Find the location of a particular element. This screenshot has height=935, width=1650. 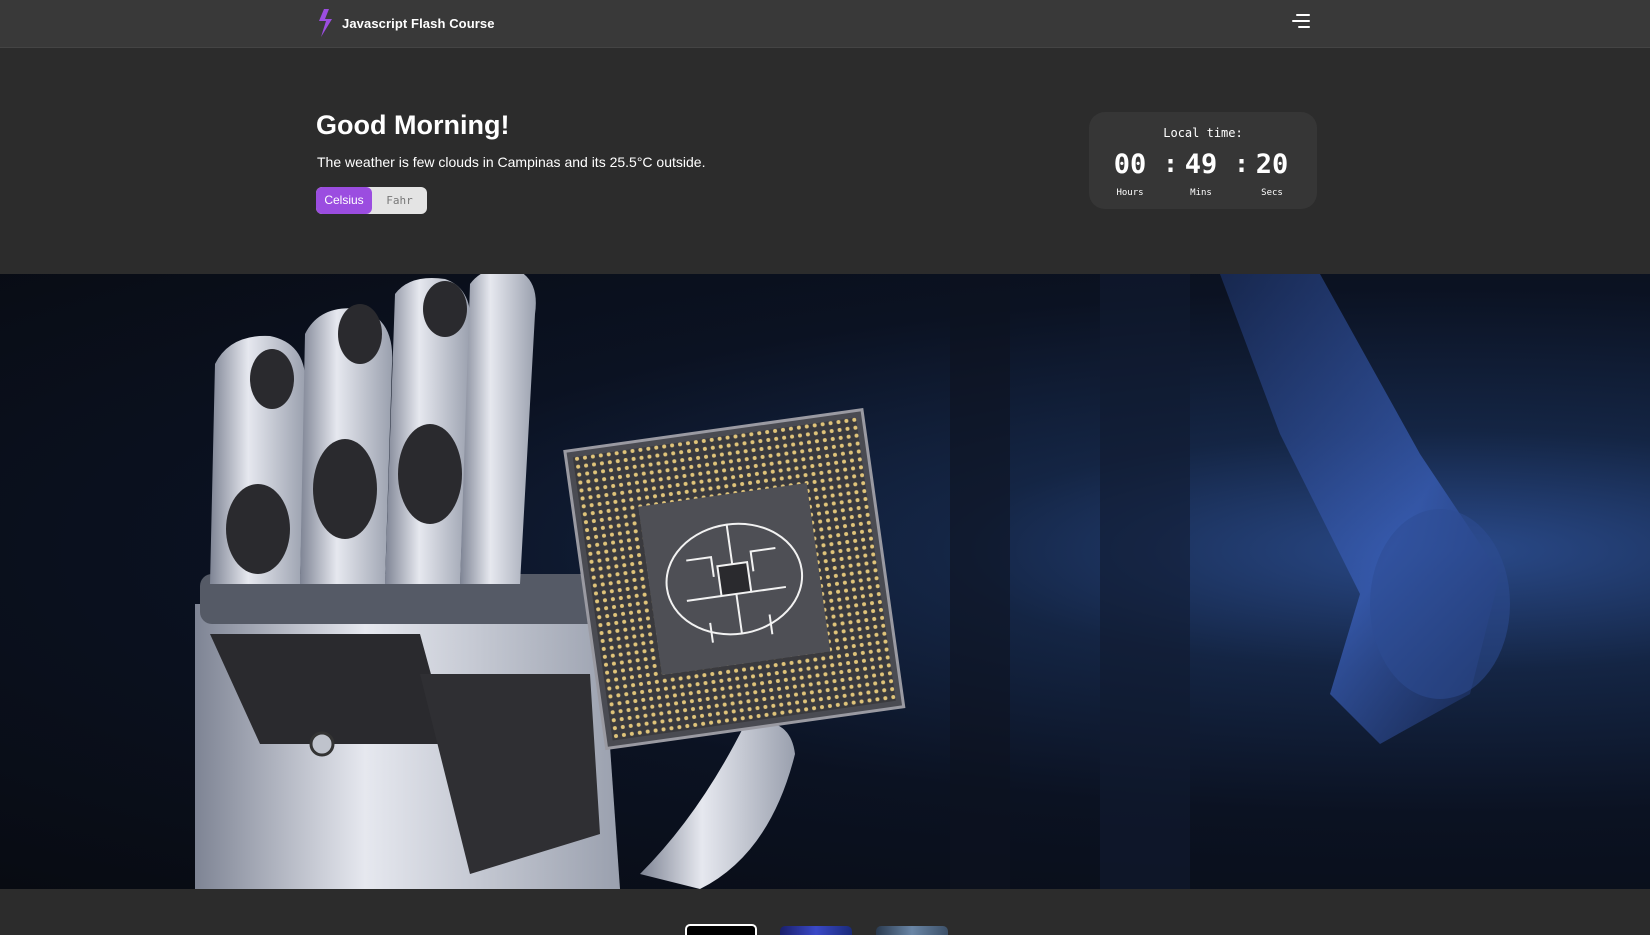

carousel-strip is located at coordinates (825, 912).